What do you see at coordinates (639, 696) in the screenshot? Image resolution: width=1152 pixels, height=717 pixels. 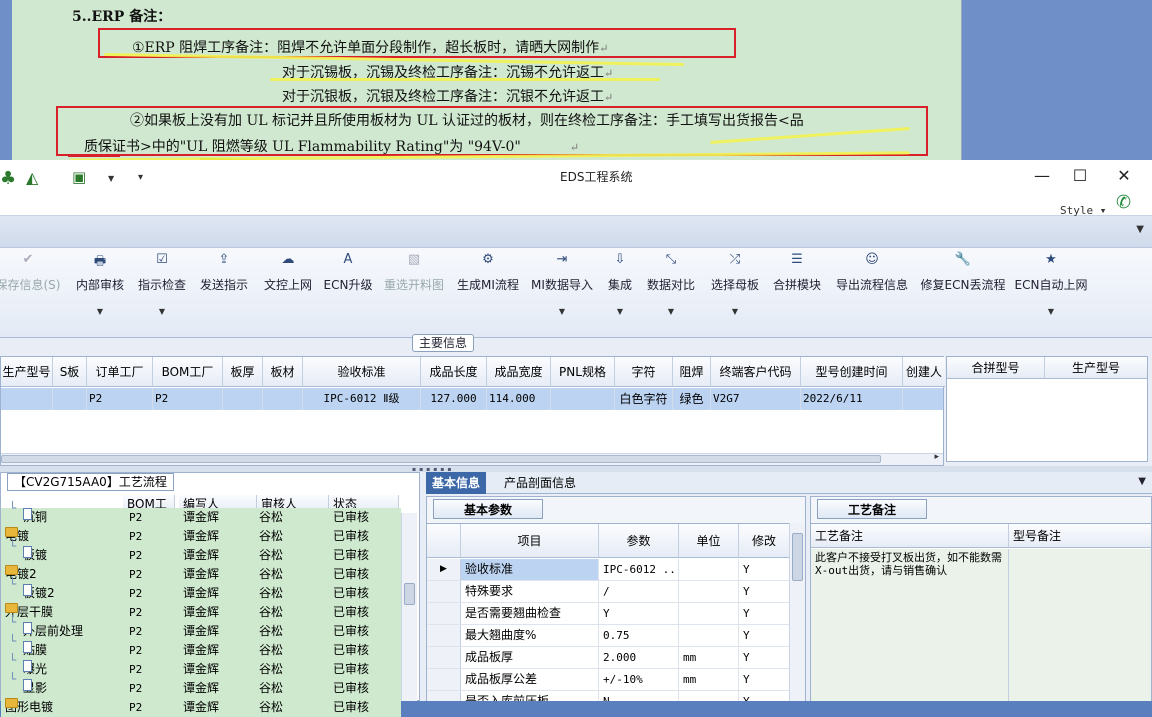 I see `param-value: N` at bounding box center [639, 696].